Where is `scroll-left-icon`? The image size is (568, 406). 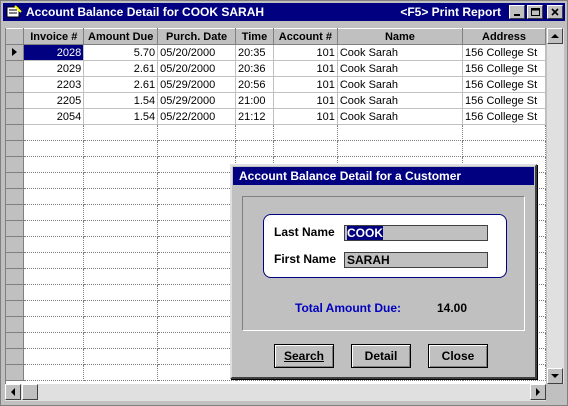 scroll-left-icon is located at coordinates (13, 392).